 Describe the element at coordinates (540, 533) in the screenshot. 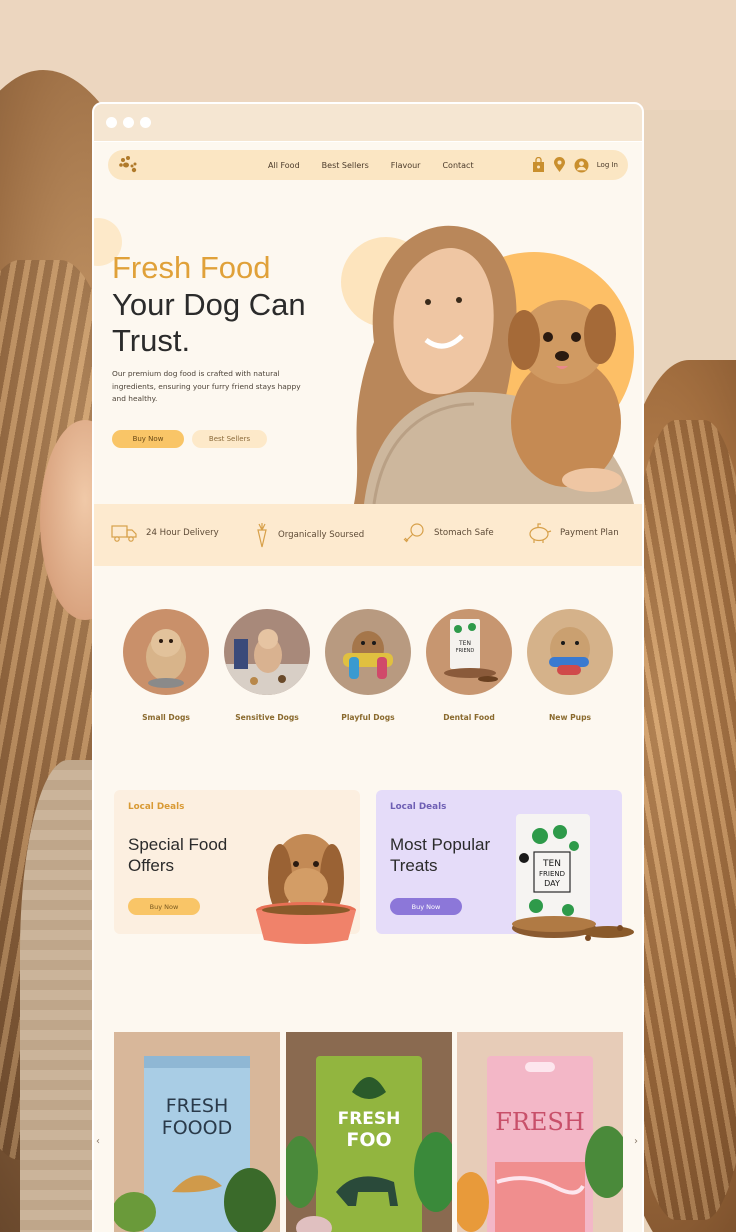

I see `piggy-bank-icon` at that location.